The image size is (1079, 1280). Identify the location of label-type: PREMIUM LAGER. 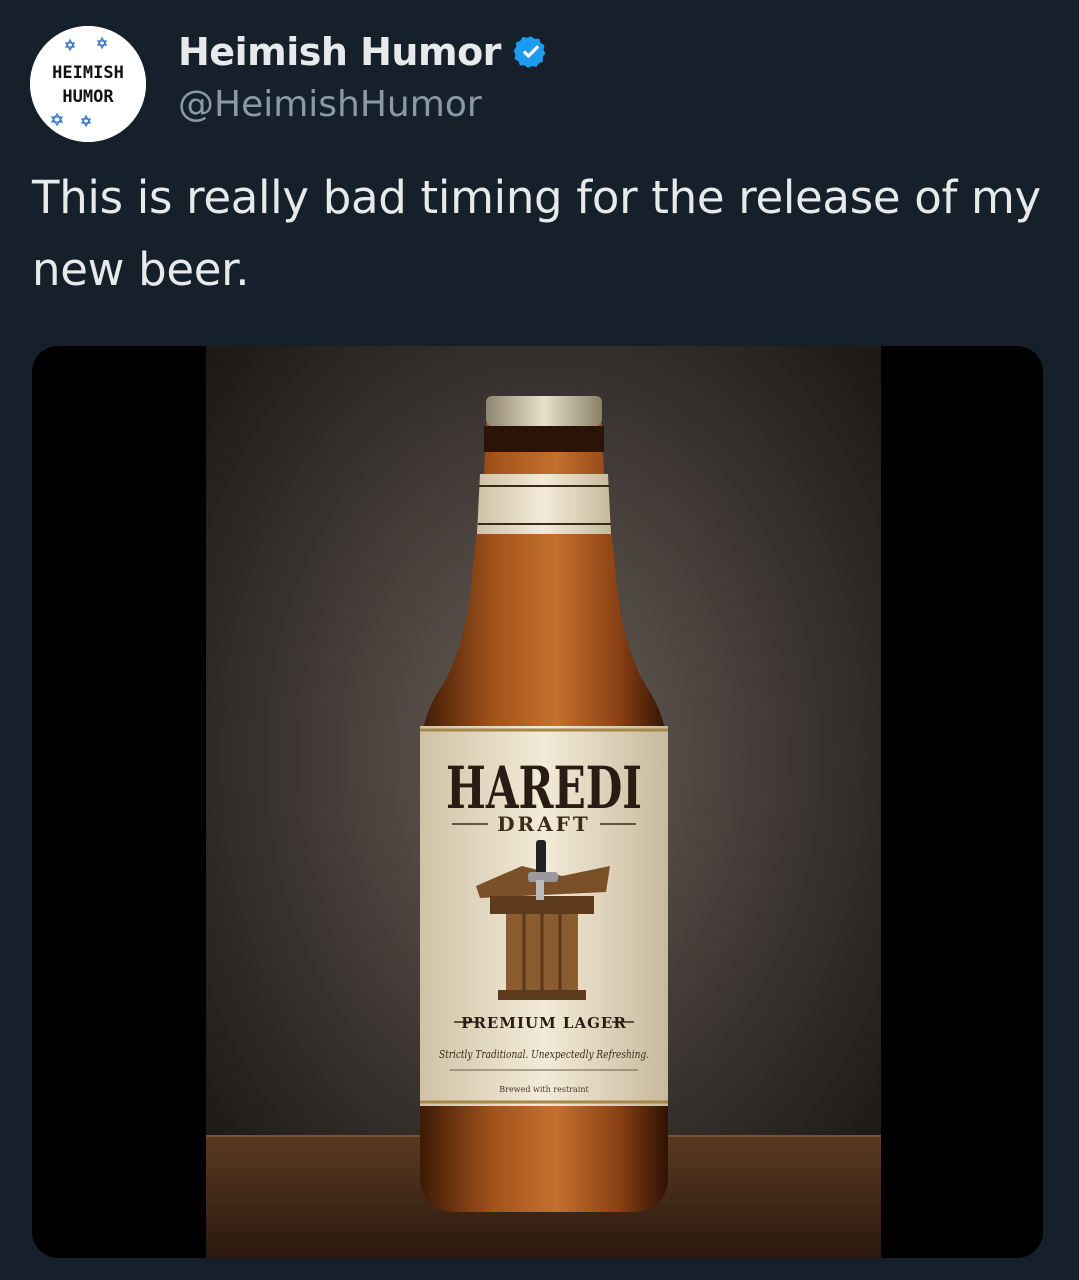
(544, 1023).